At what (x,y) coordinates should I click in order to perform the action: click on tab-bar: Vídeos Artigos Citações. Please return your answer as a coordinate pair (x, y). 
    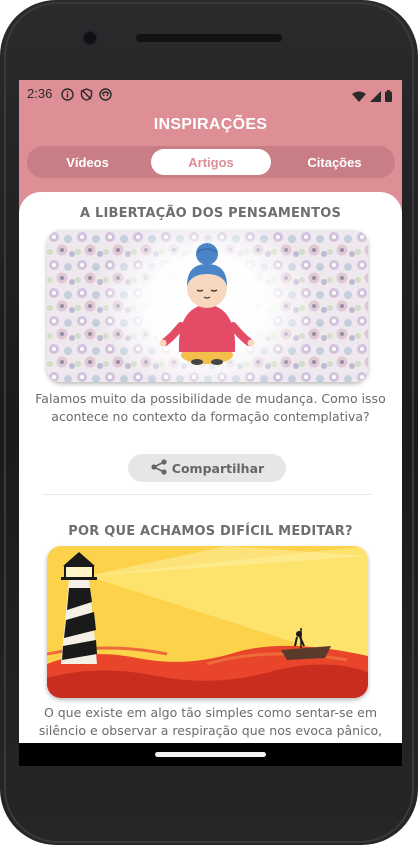
    Looking at the image, I should click on (211, 162).